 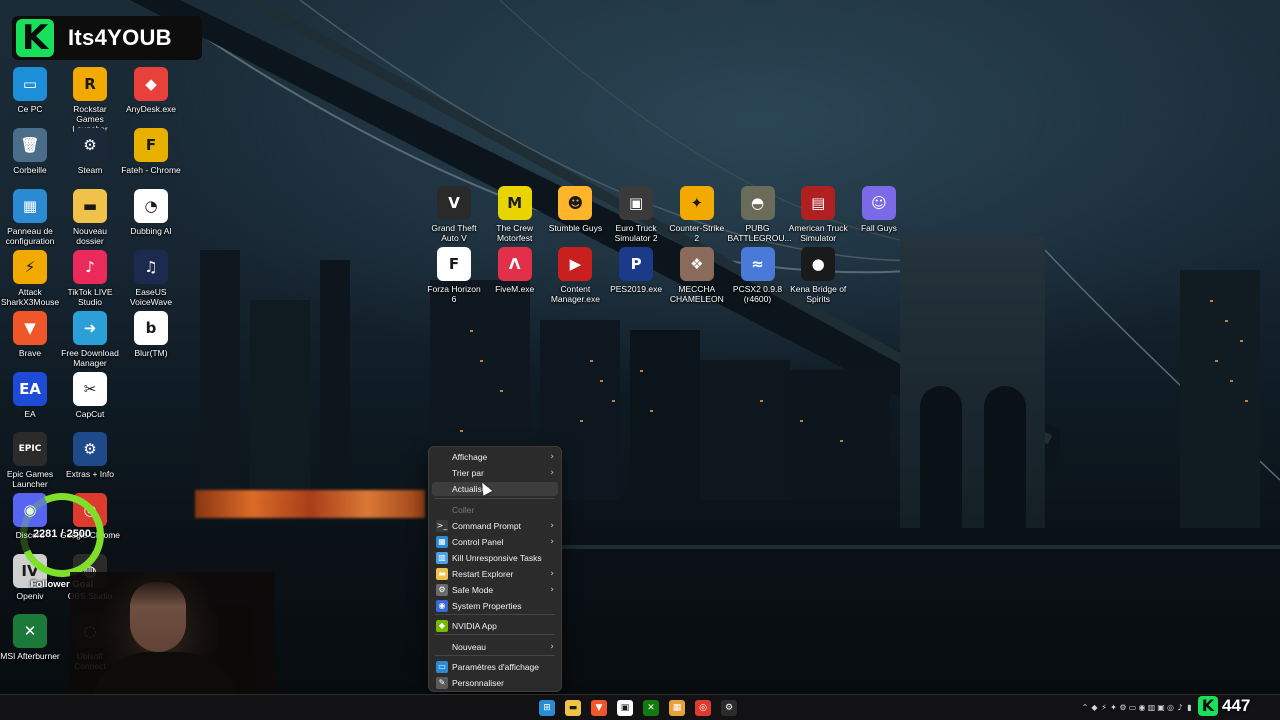 I want to click on desktop-icon-label: Nouveau dossier, so click(x=90, y=236).